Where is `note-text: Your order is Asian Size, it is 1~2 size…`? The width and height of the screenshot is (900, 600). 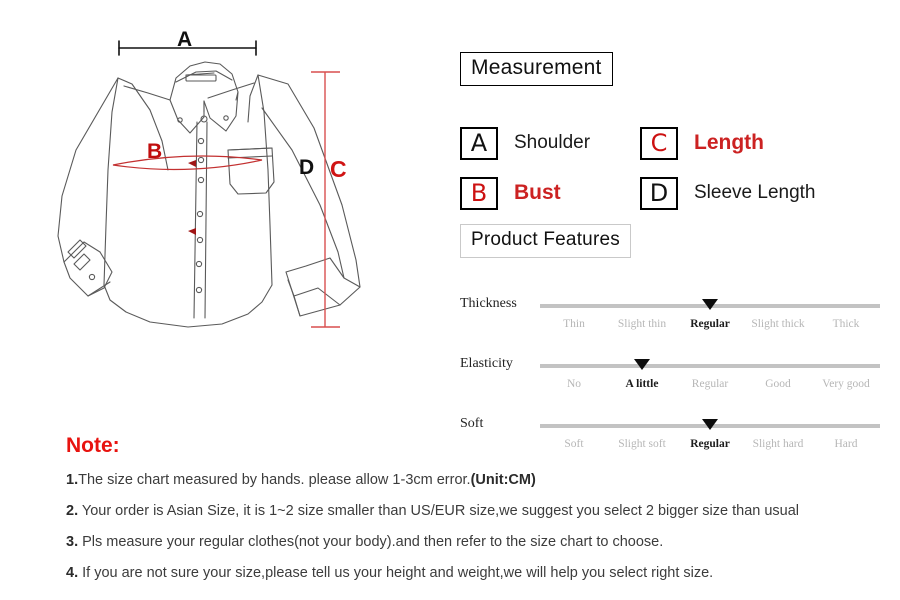
note-text: Your order is Asian Size, it is 1~2 size… is located at coordinates (439, 511).